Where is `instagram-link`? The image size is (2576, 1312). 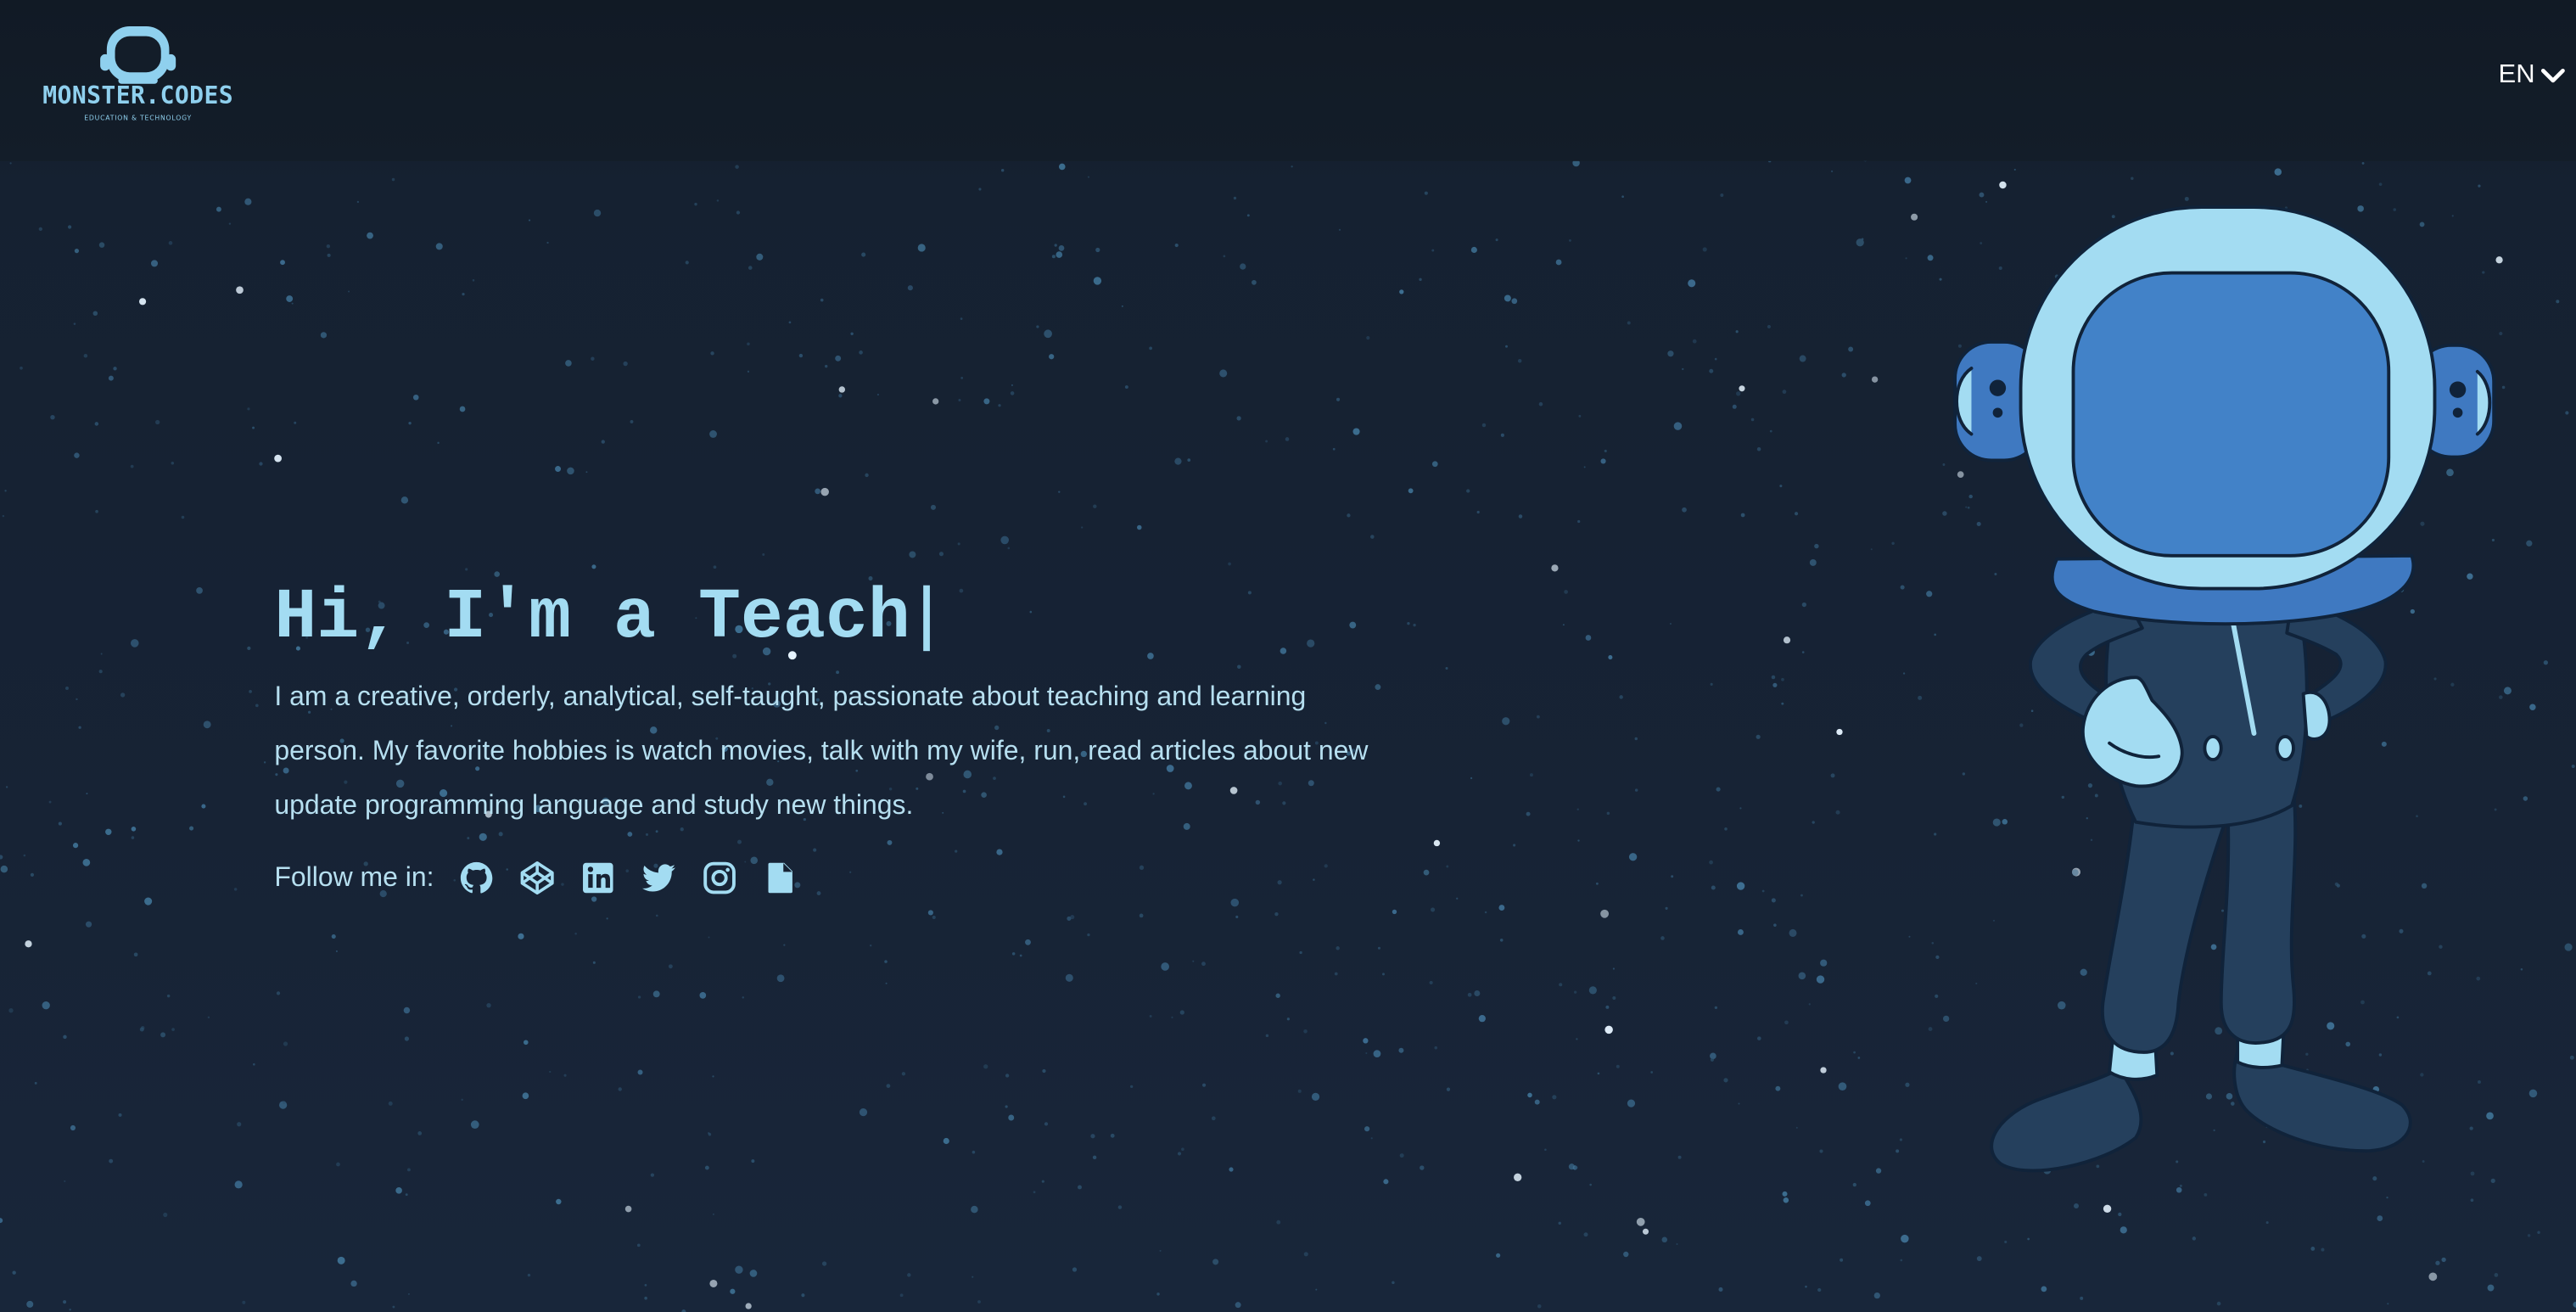 instagram-link is located at coordinates (719, 878).